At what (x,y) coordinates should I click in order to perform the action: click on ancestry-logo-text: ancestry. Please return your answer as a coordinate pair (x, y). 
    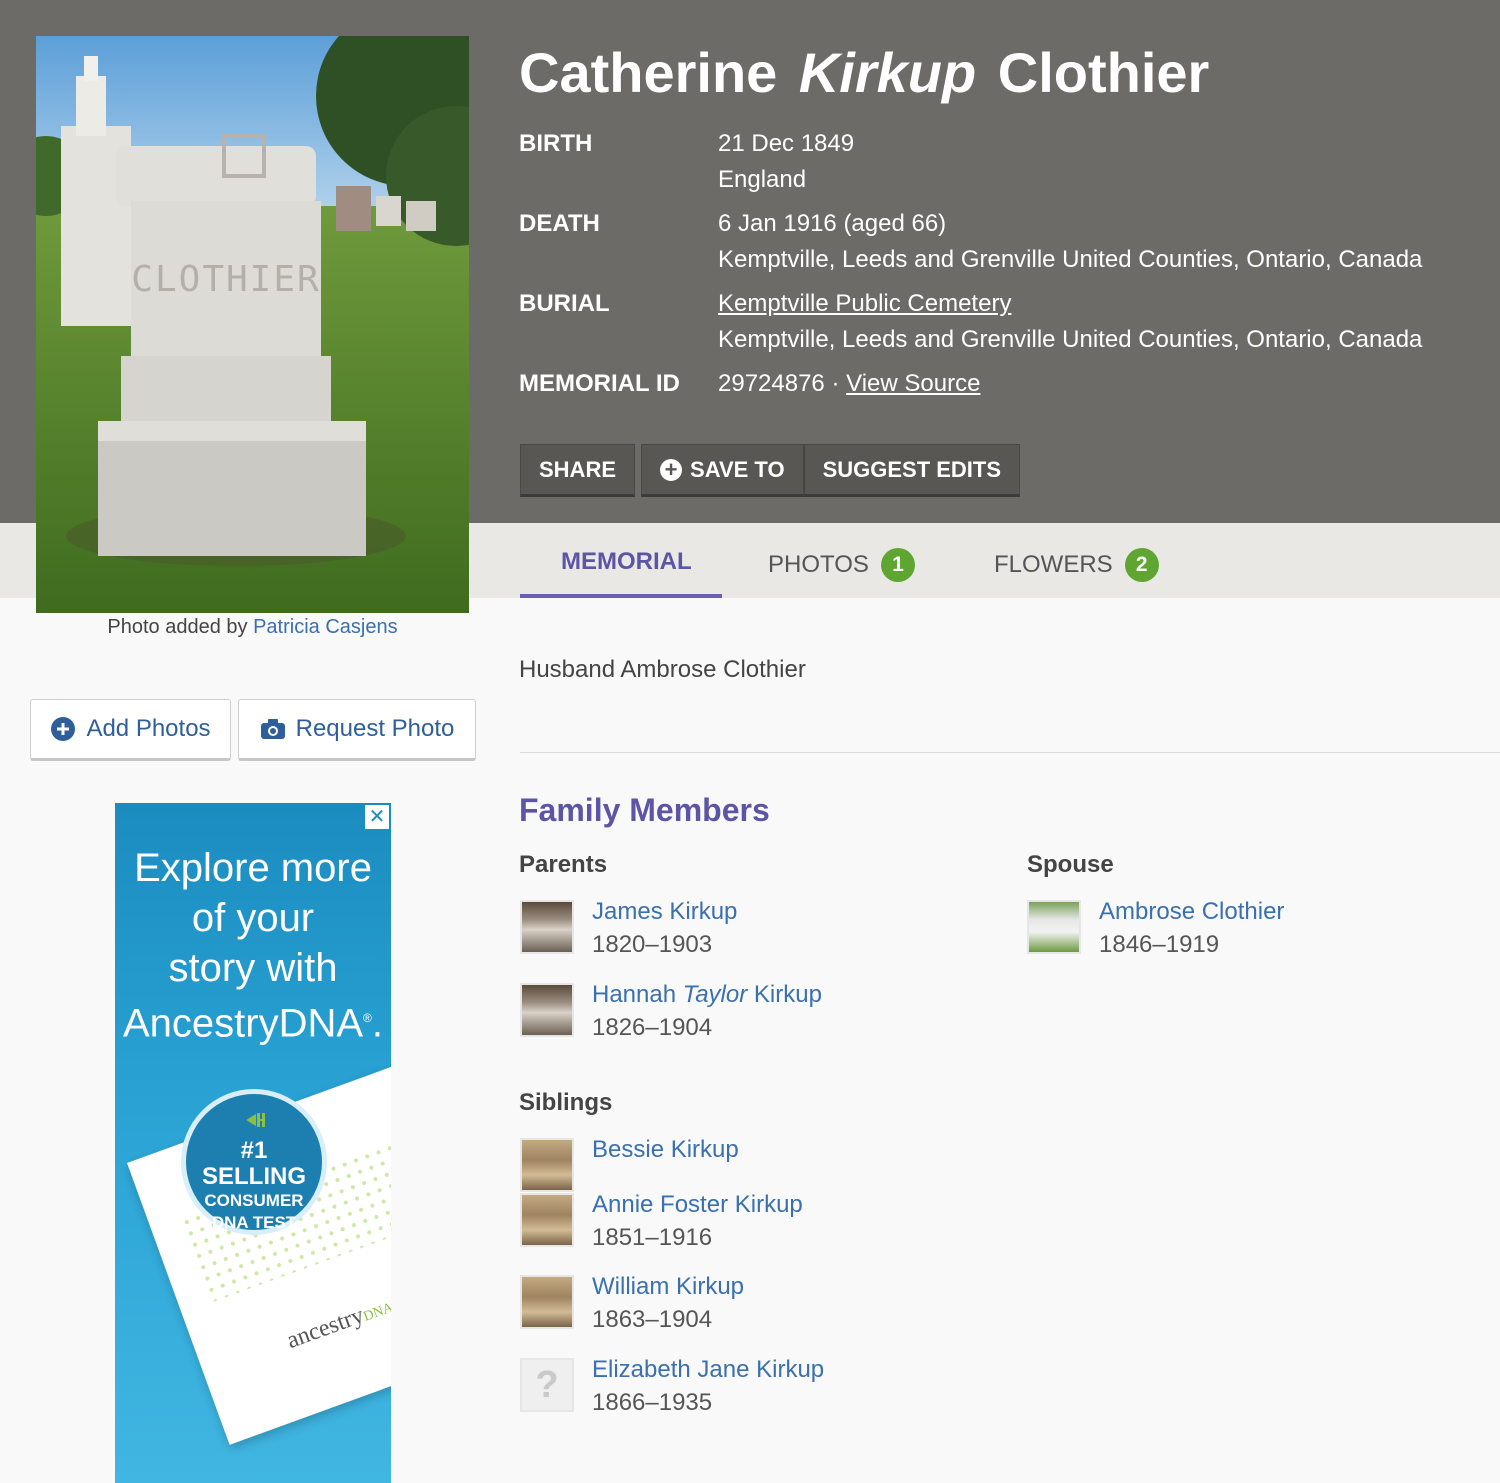
    Looking at the image, I should click on (325, 1328).